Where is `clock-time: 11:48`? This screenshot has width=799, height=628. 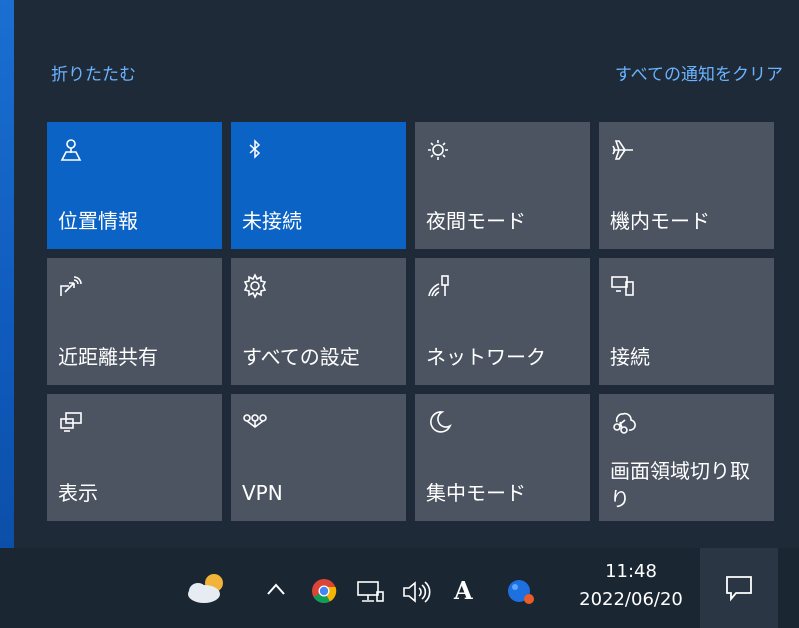 clock-time: 11:48 is located at coordinates (631, 571).